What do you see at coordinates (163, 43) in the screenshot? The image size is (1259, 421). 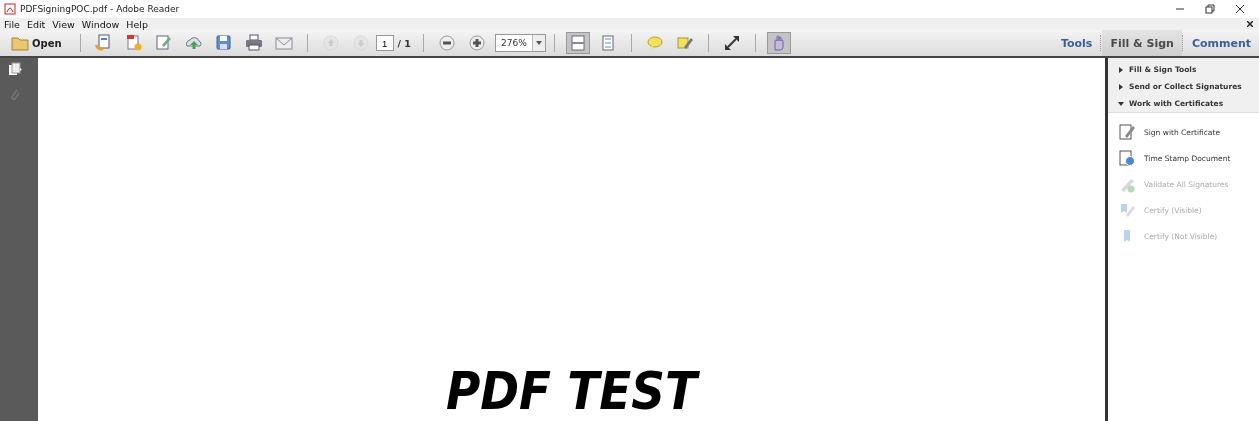 I see `edit-document-icon` at bounding box center [163, 43].